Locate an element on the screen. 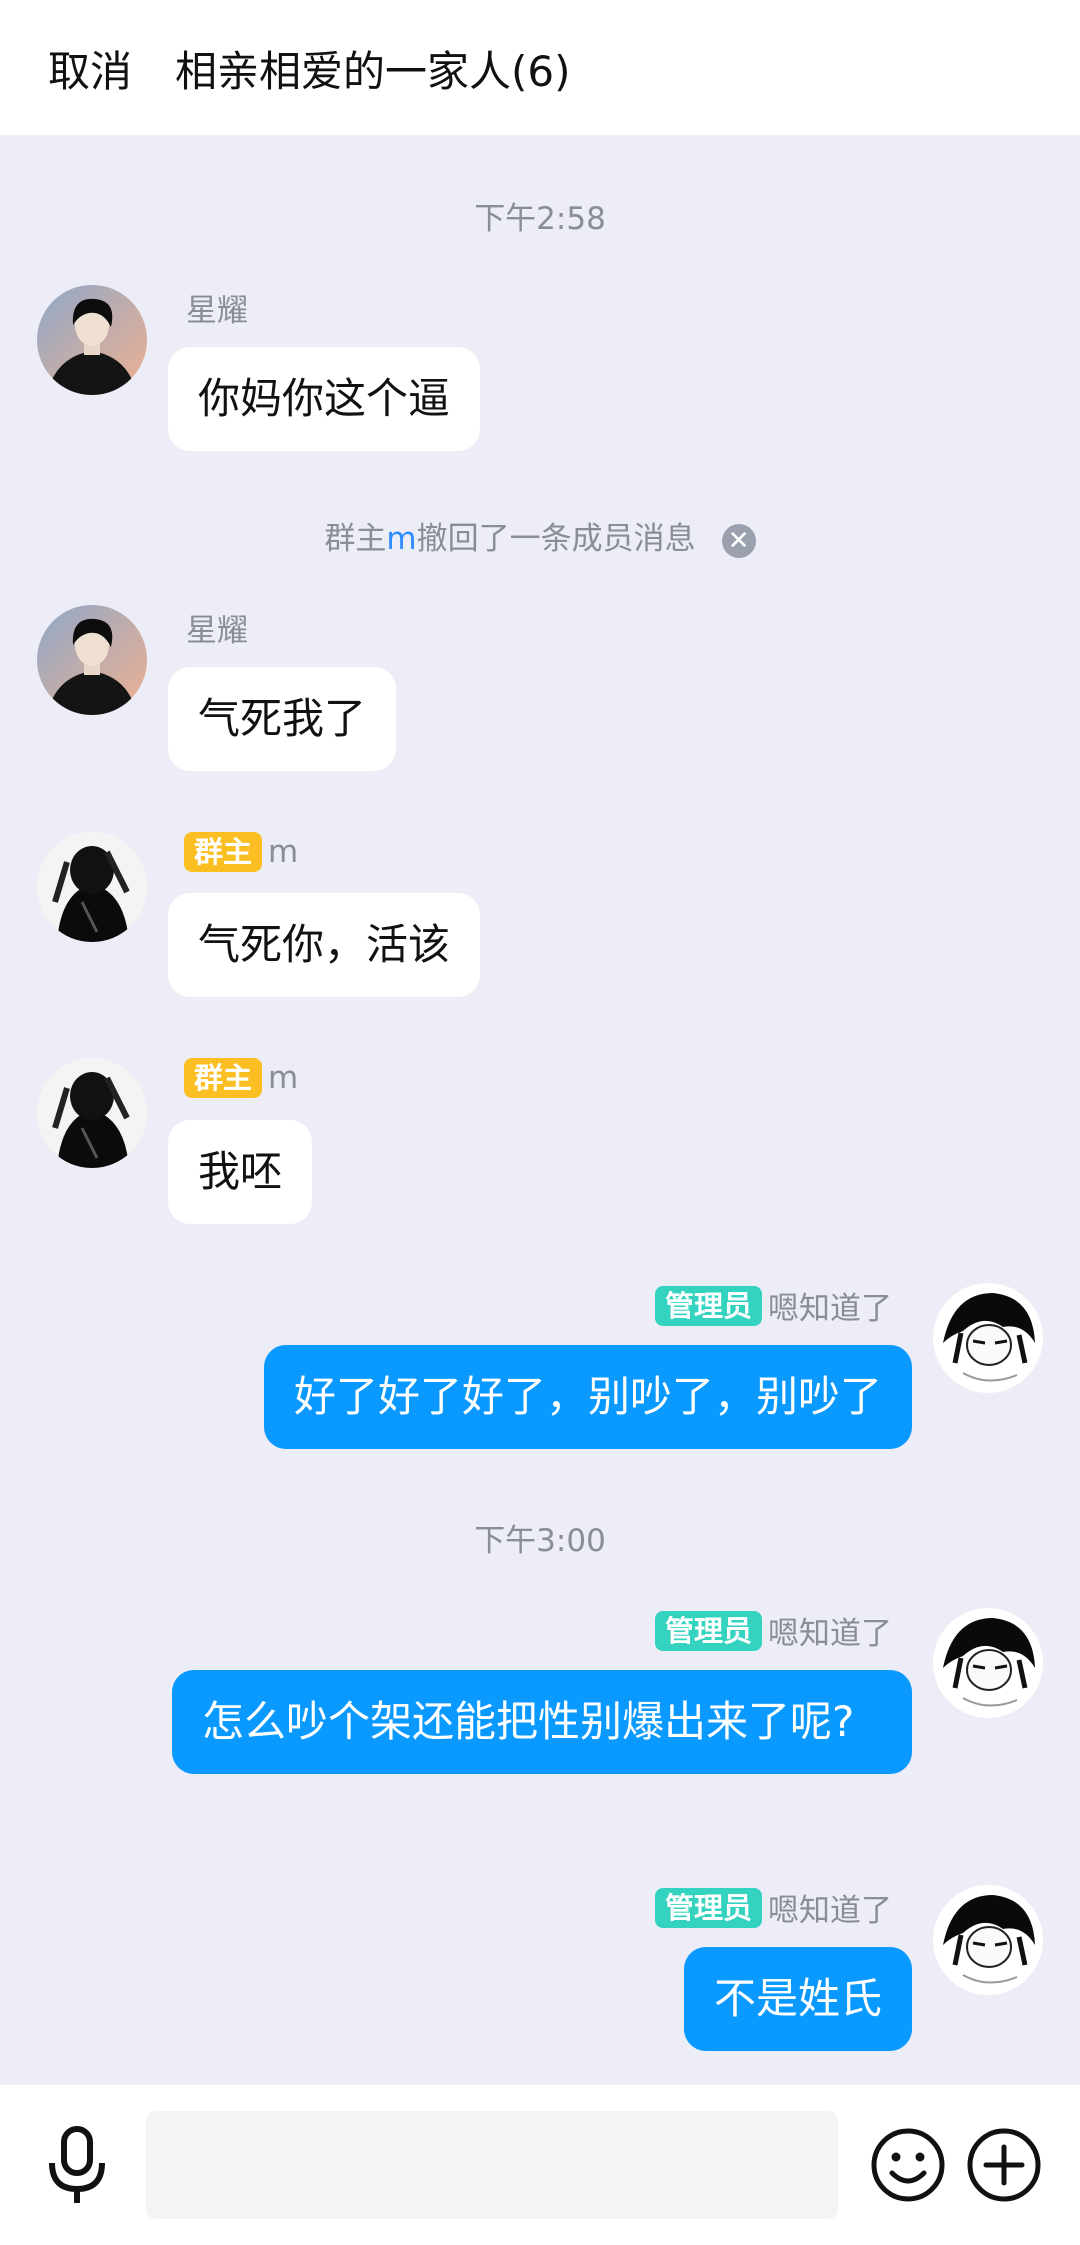 The image size is (1080, 2245). message-bubble: 气死我了 is located at coordinates (282, 719).